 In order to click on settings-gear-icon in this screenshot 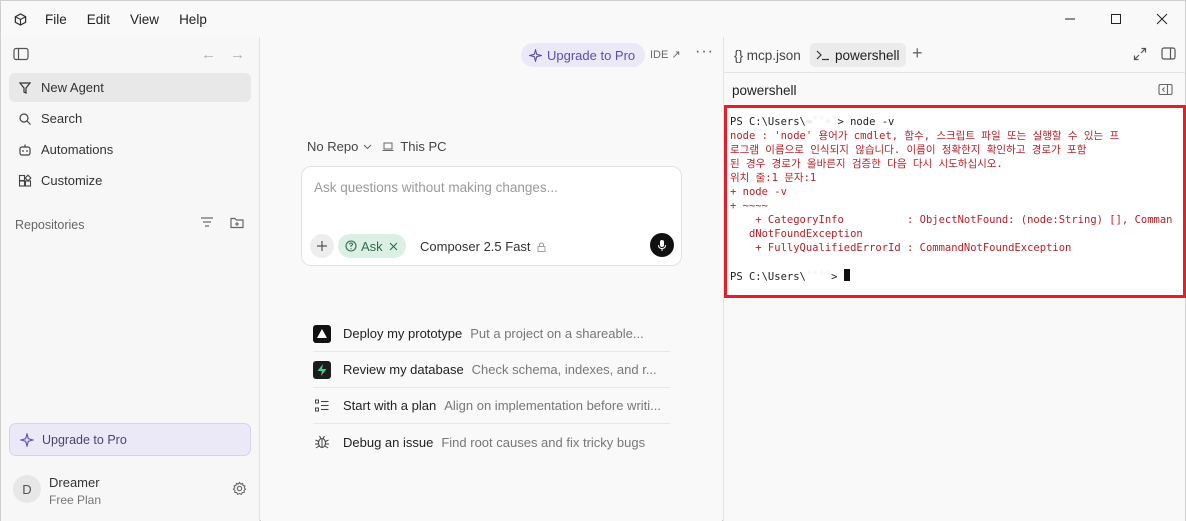, I will do `click(239, 490)`.